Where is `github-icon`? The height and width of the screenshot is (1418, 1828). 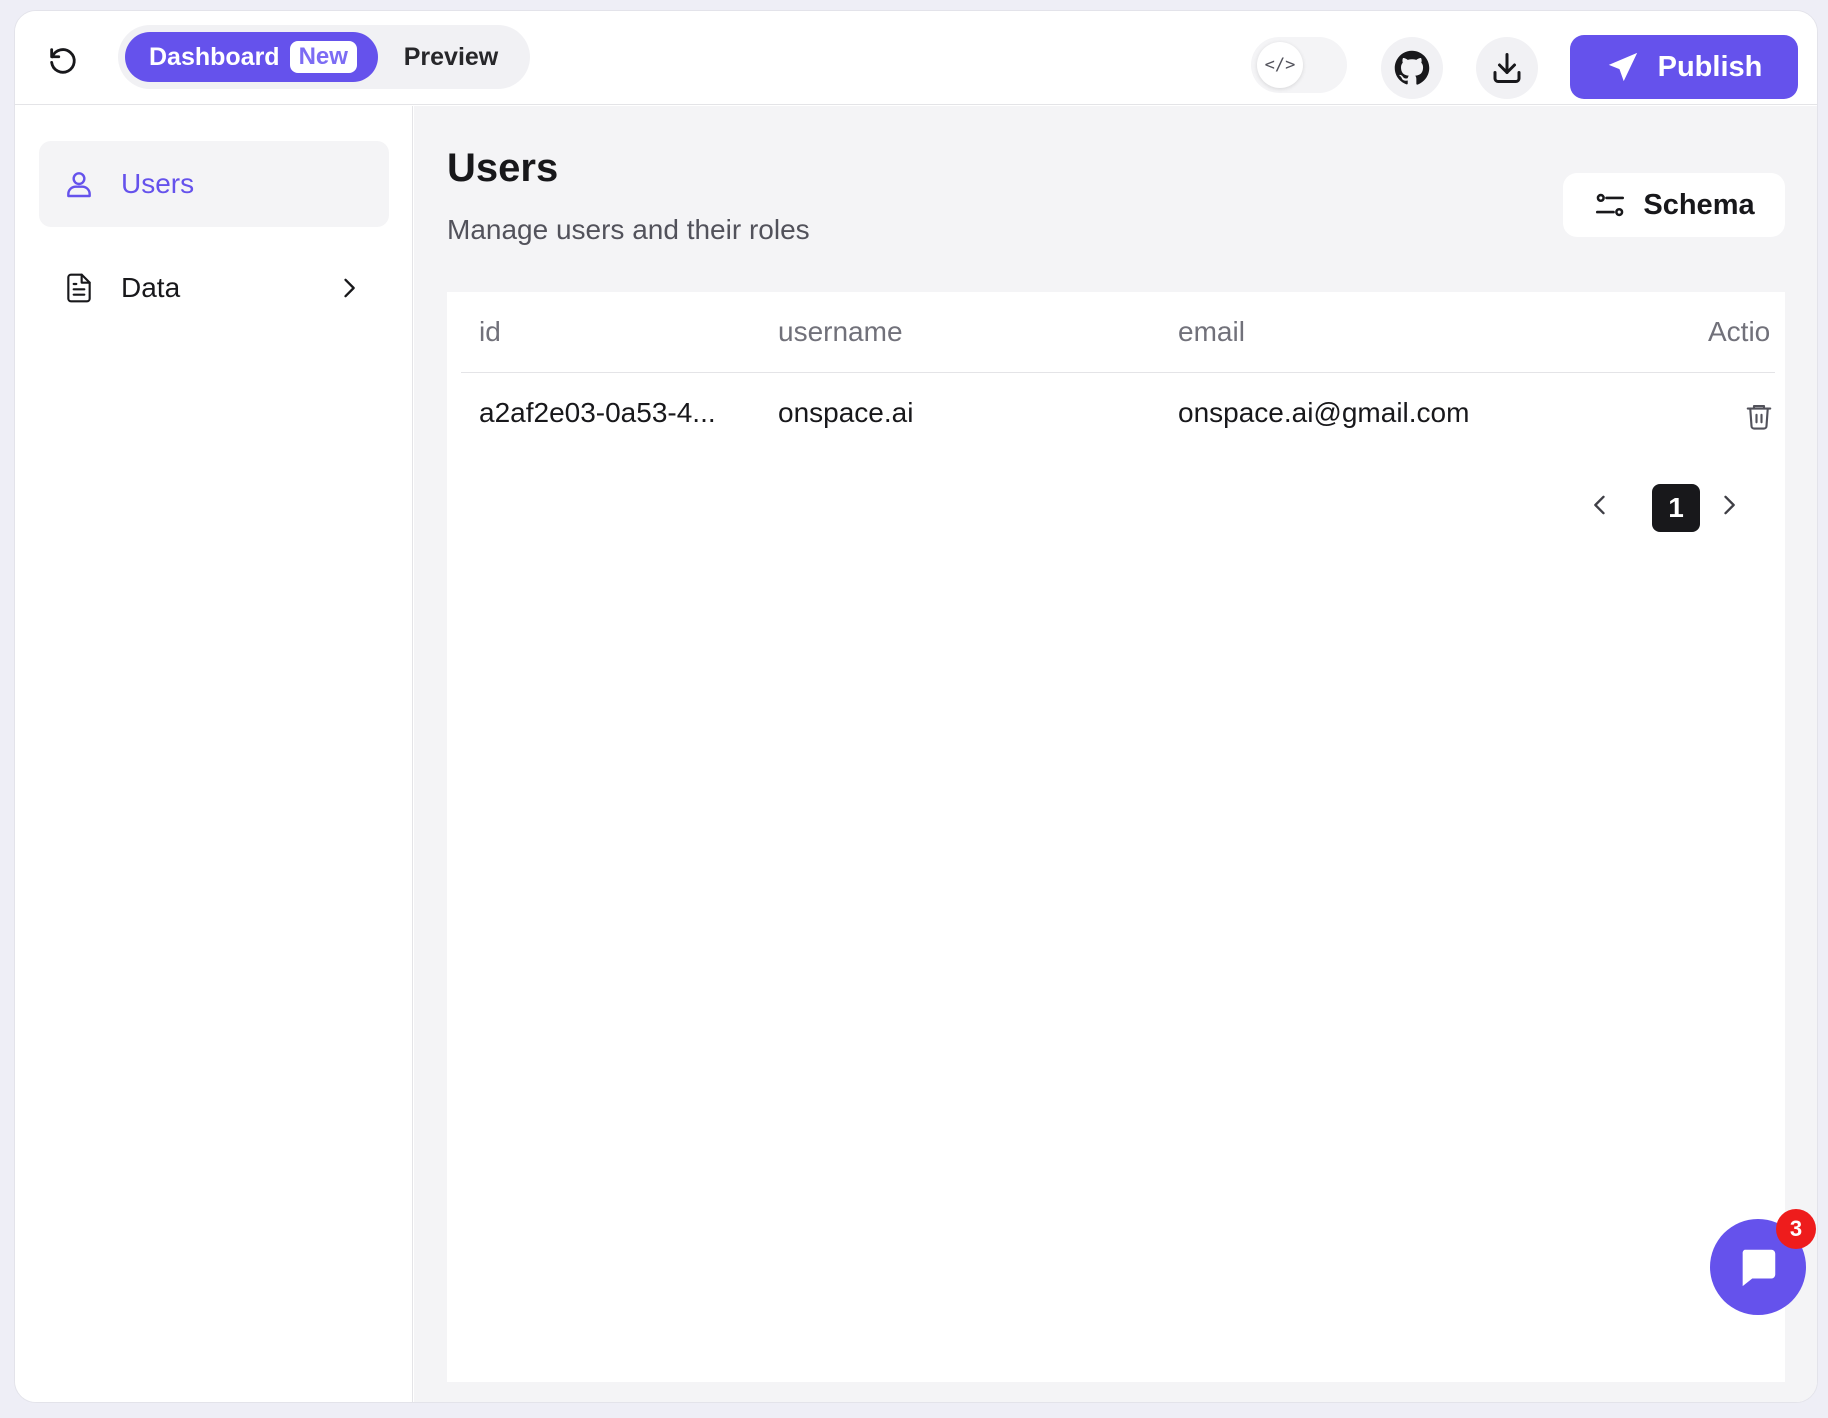 github-icon is located at coordinates (1412, 67).